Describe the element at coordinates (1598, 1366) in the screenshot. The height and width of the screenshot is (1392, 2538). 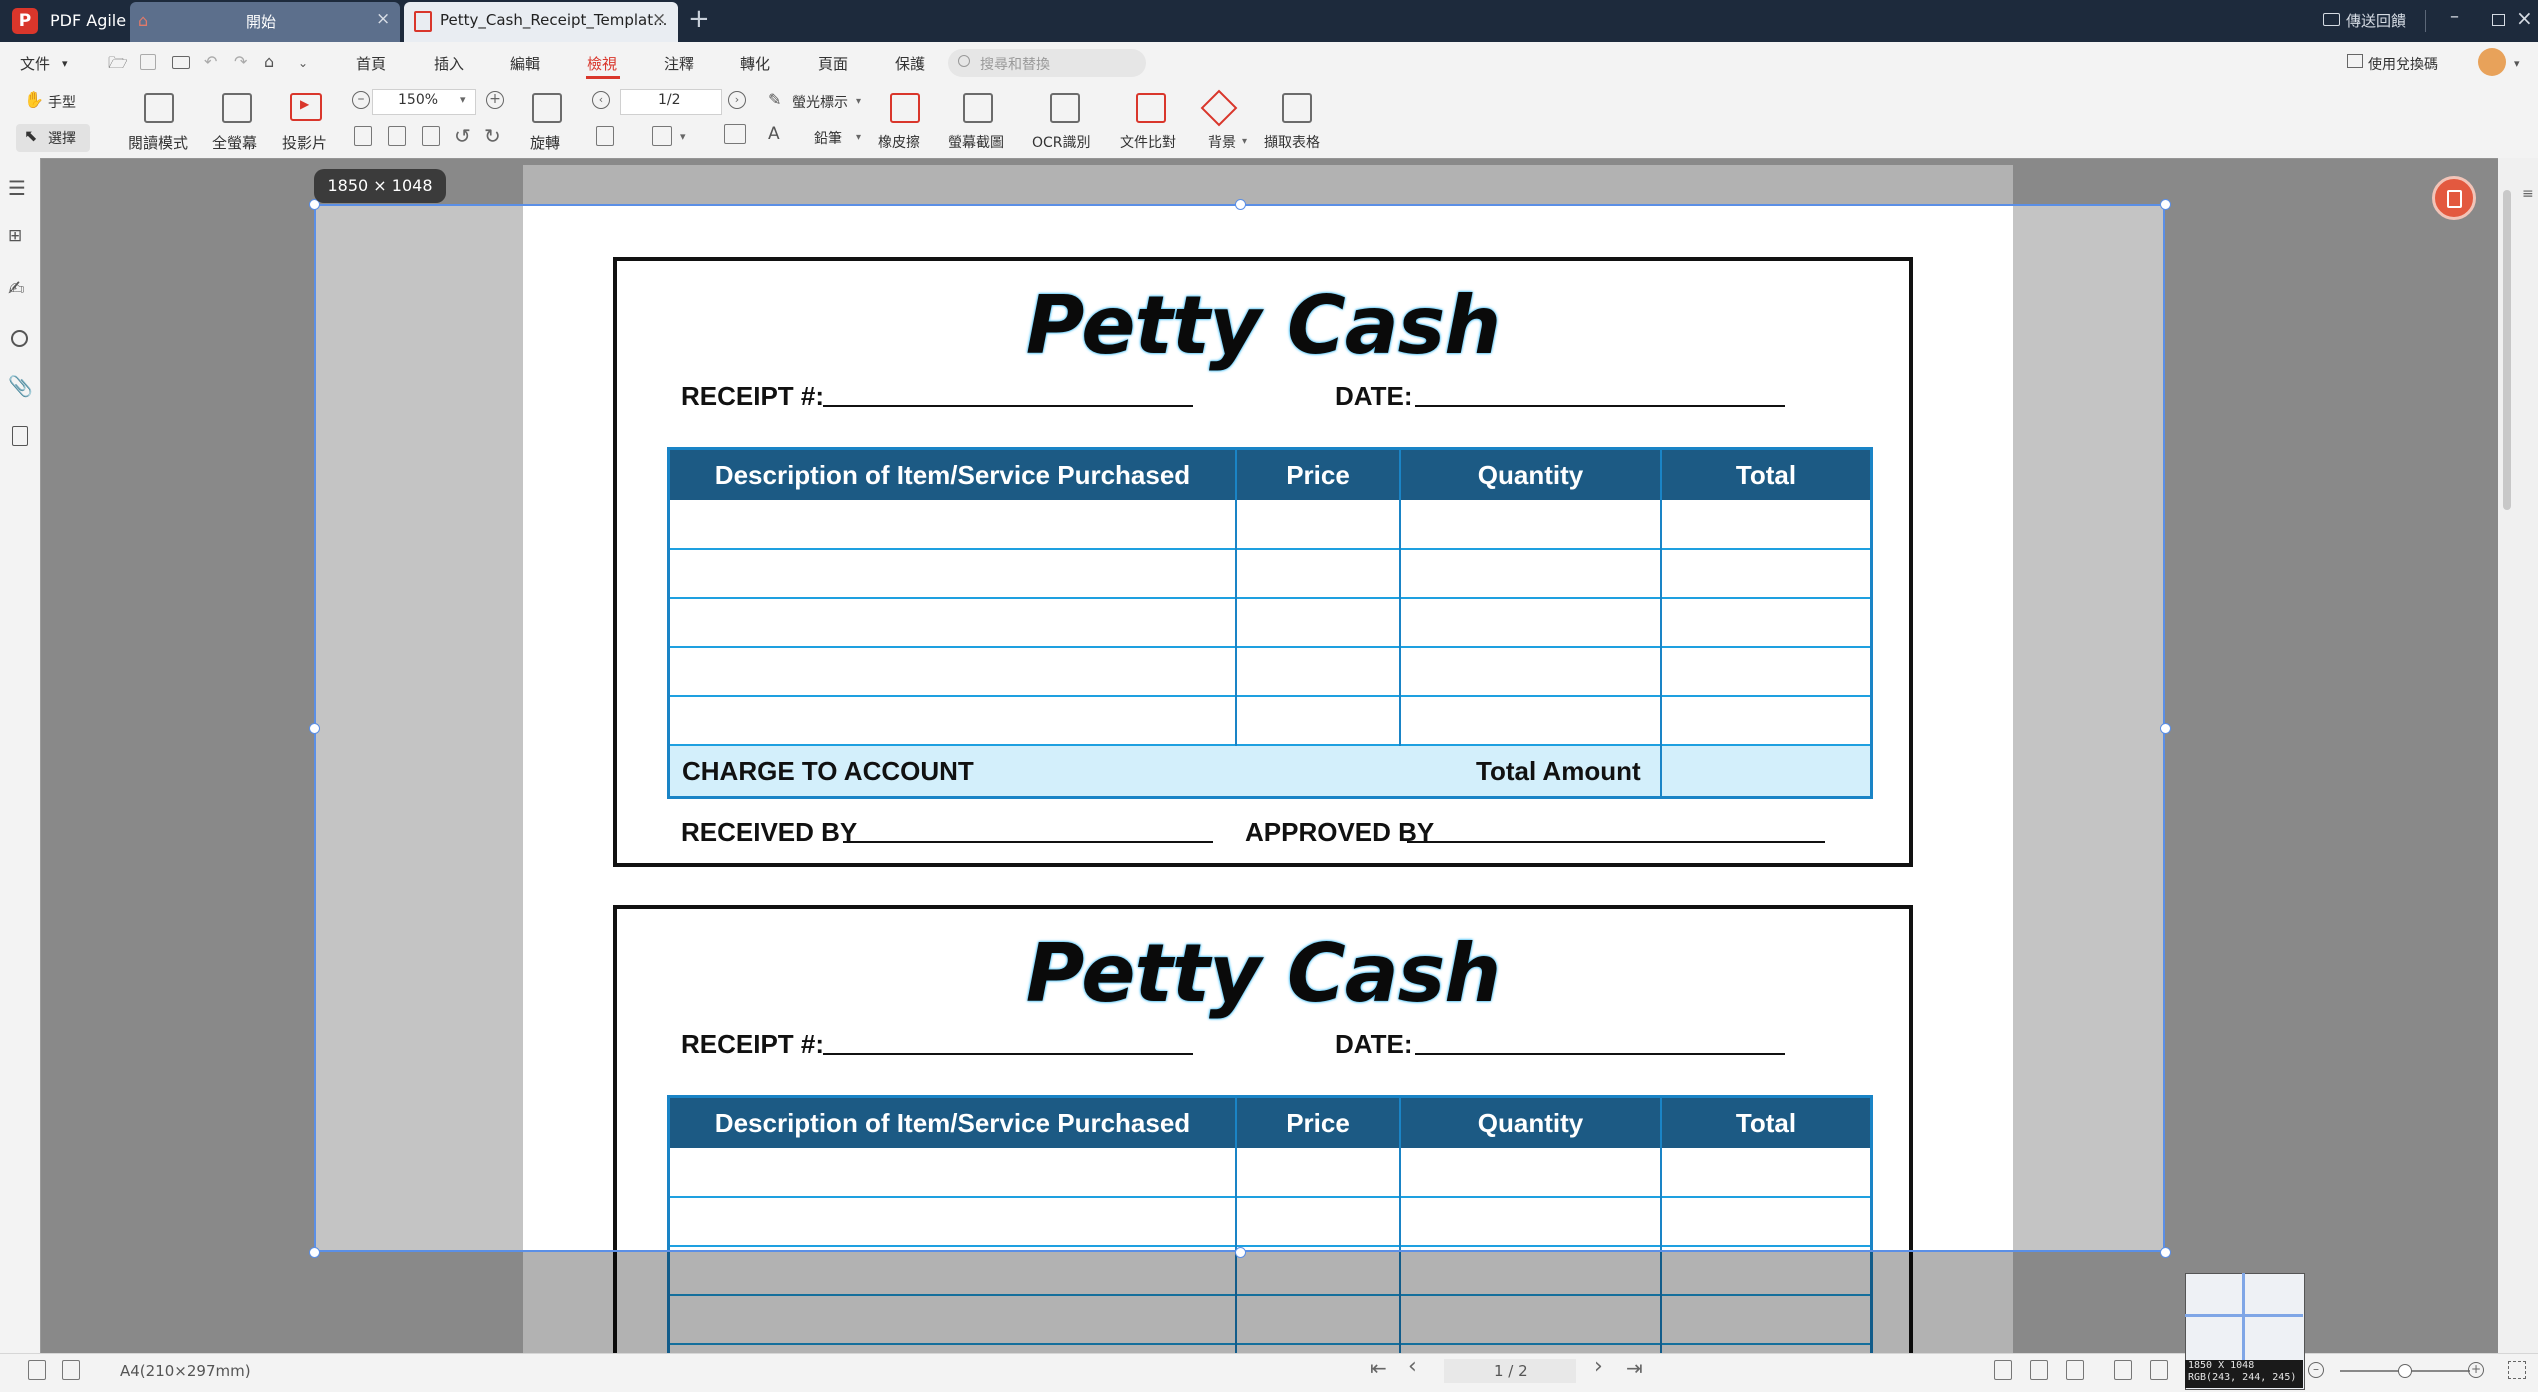
I see `next-page-status-icon: ›` at that location.